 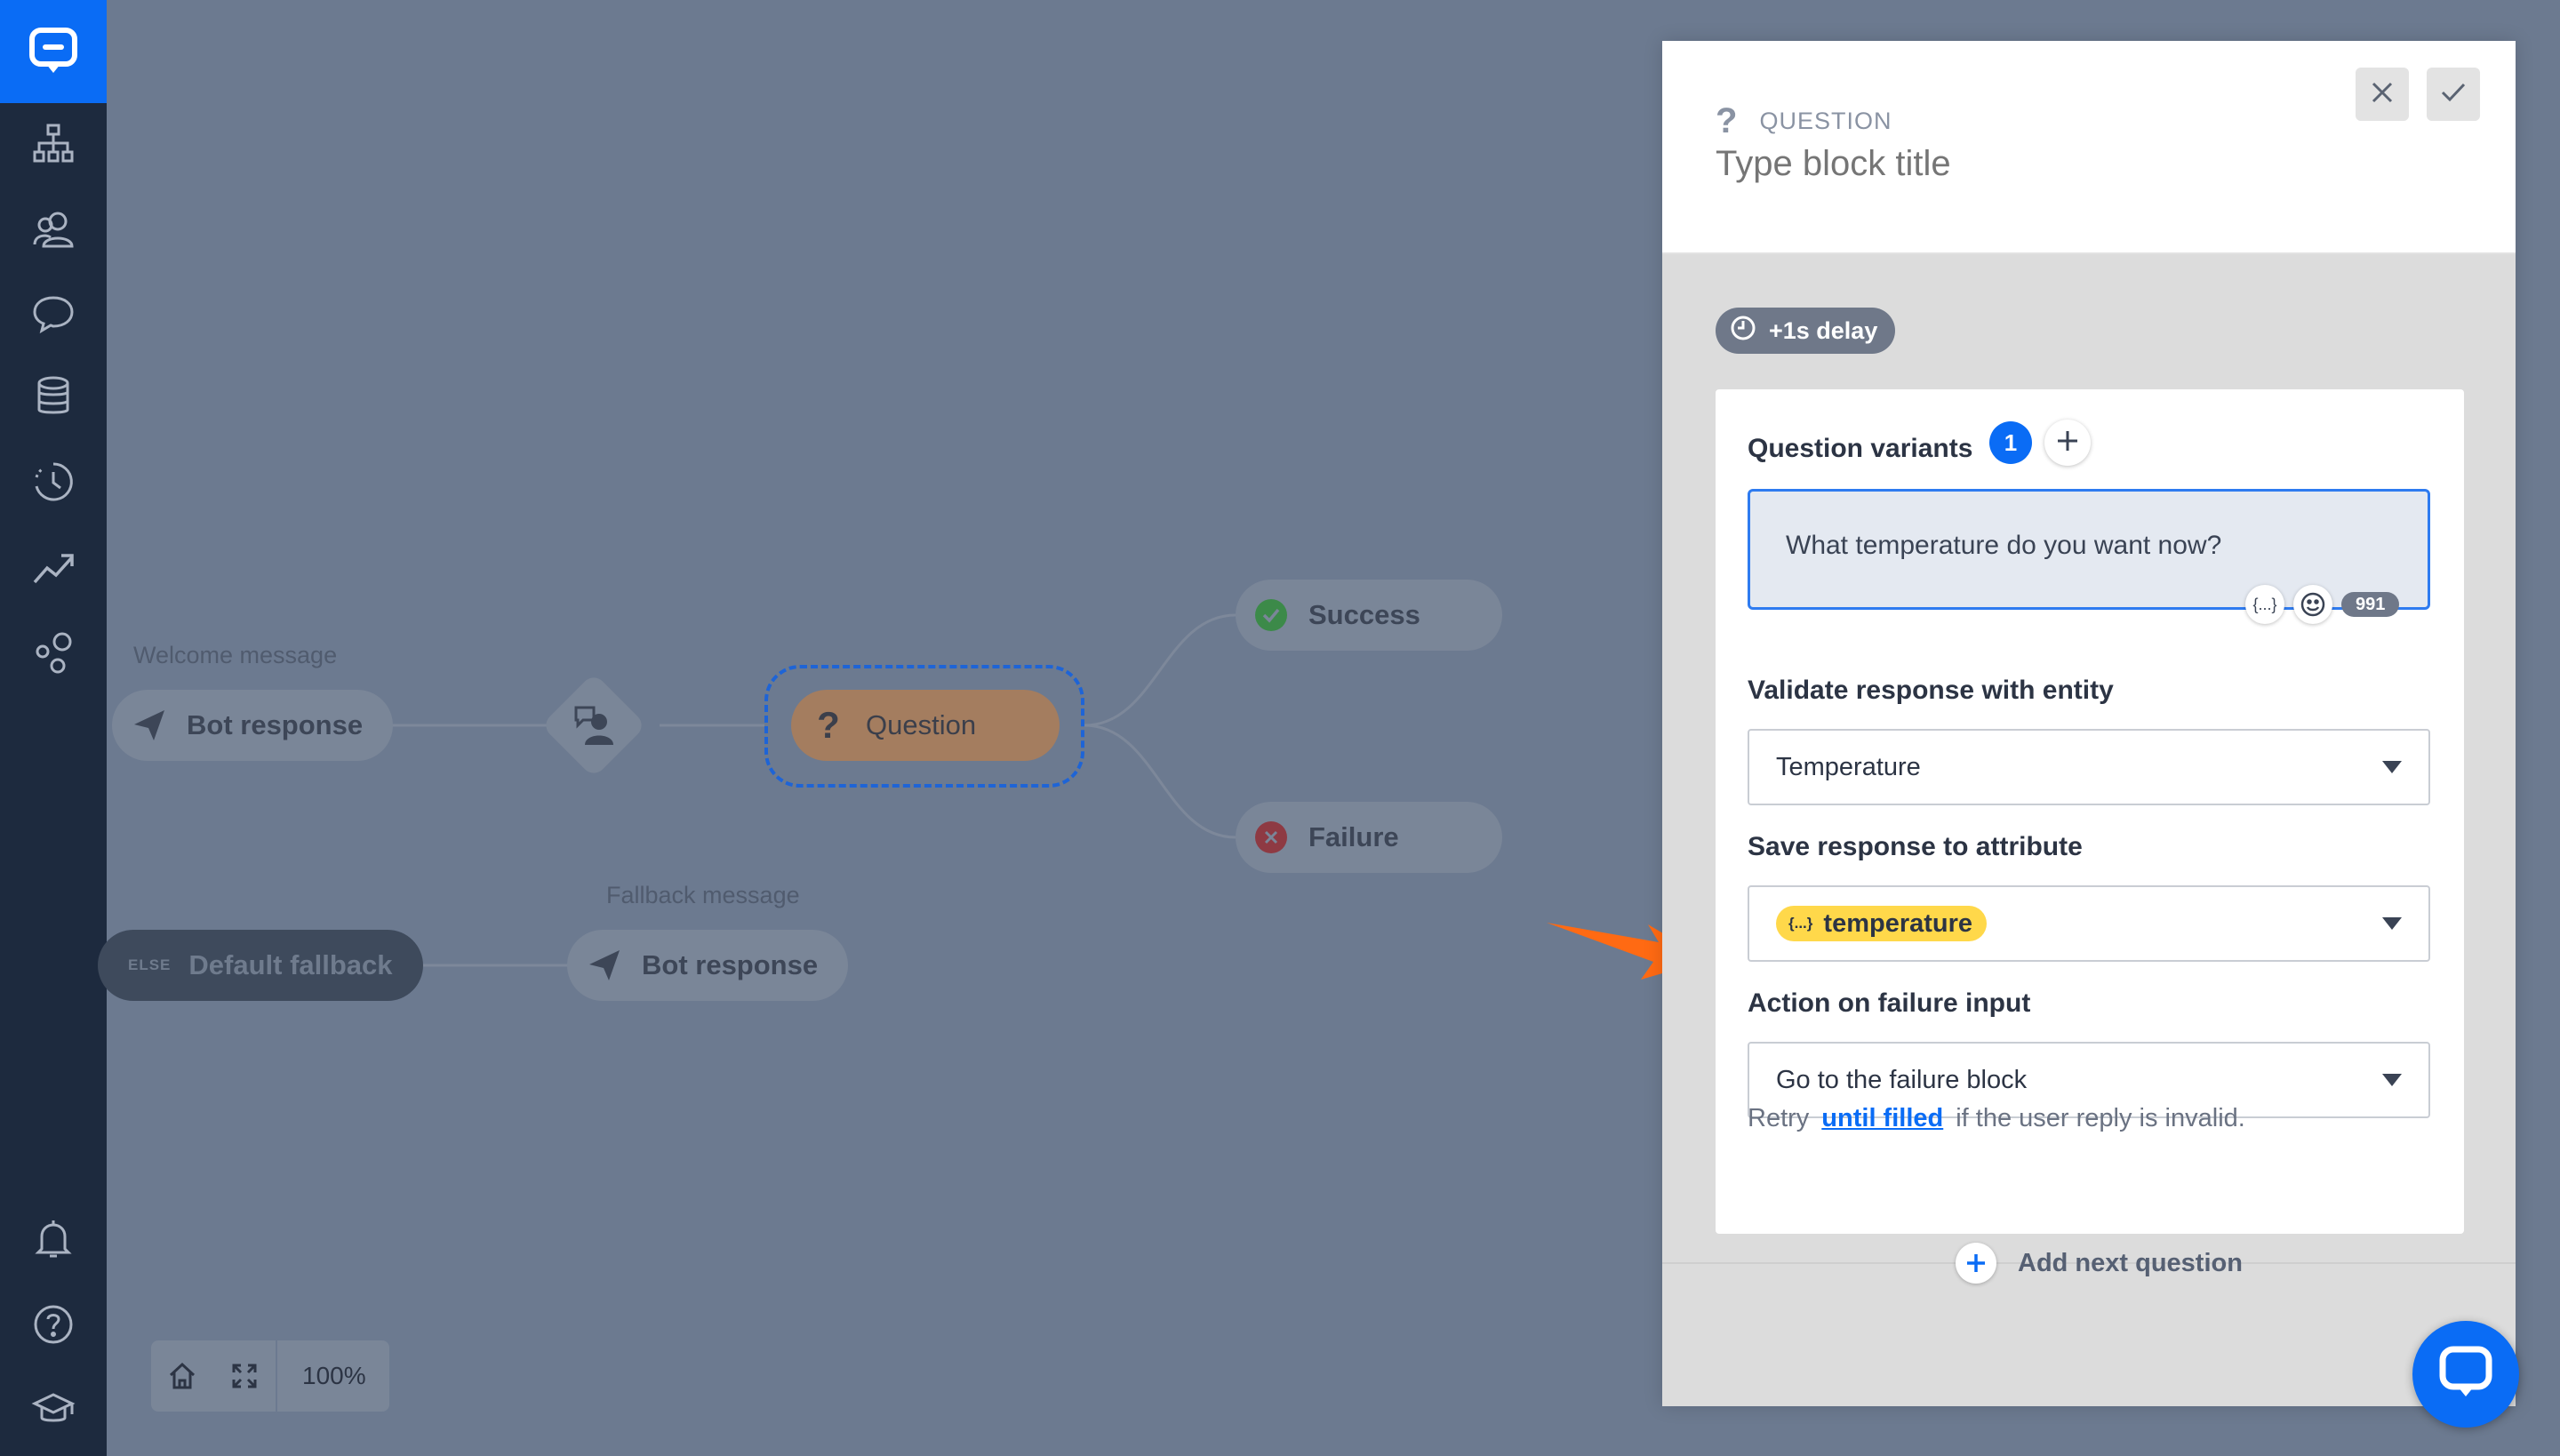 I want to click on failure-action-label: Action on failure input, so click(x=1889, y=1003).